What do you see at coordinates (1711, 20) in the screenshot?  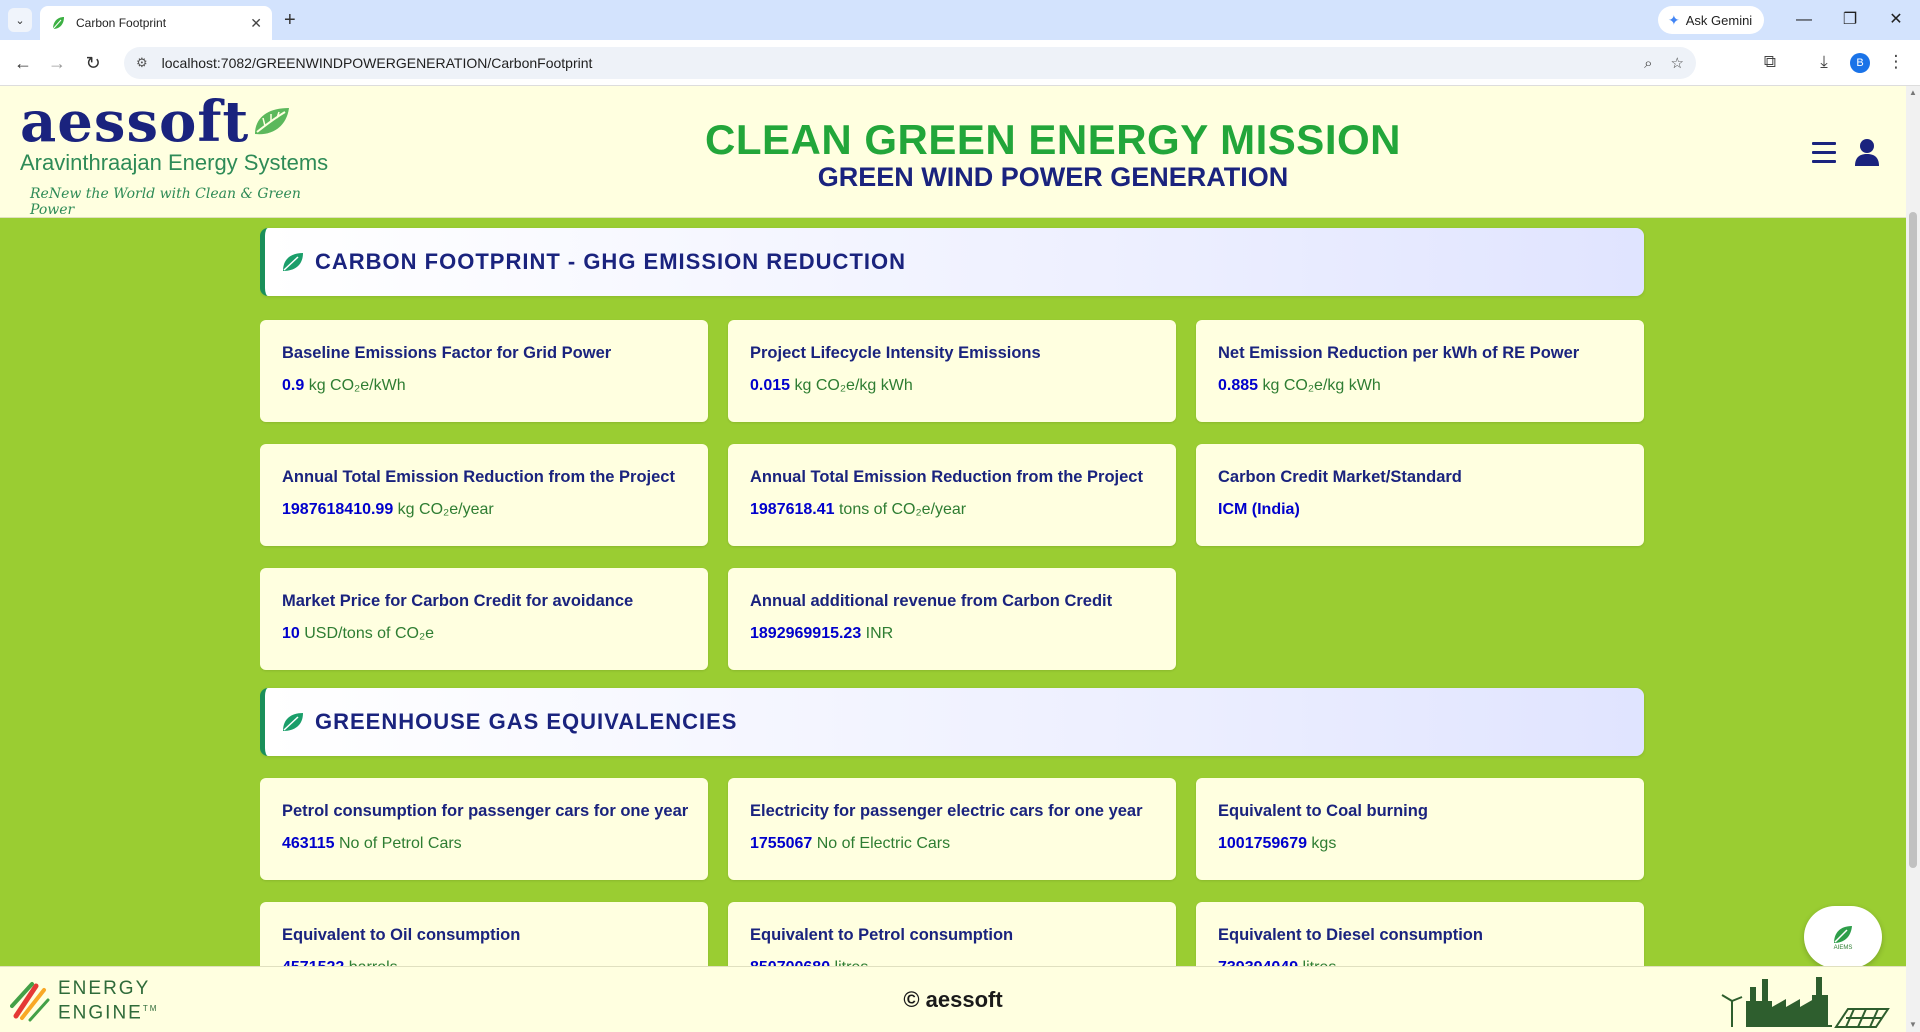 I see `ask-gemini-button: ✦ Ask Gemini` at bounding box center [1711, 20].